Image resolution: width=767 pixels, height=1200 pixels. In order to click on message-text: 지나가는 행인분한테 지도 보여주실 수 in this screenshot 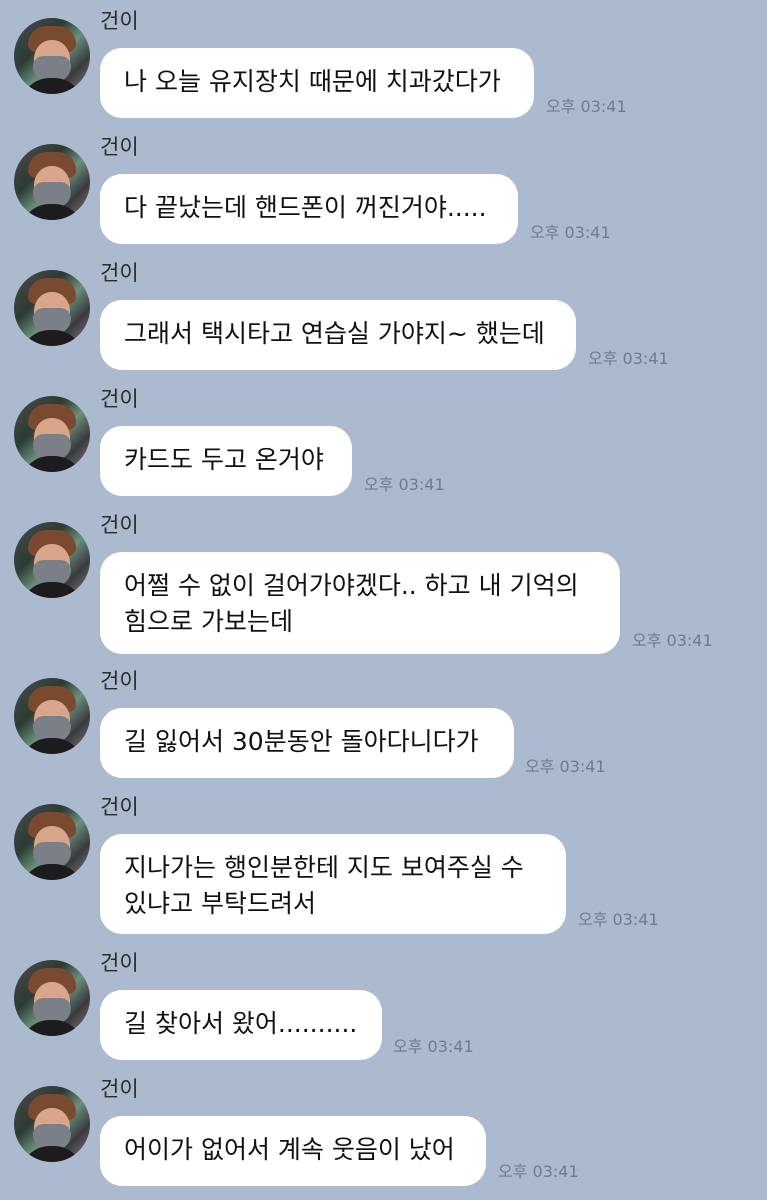, I will do `click(324, 867)`.